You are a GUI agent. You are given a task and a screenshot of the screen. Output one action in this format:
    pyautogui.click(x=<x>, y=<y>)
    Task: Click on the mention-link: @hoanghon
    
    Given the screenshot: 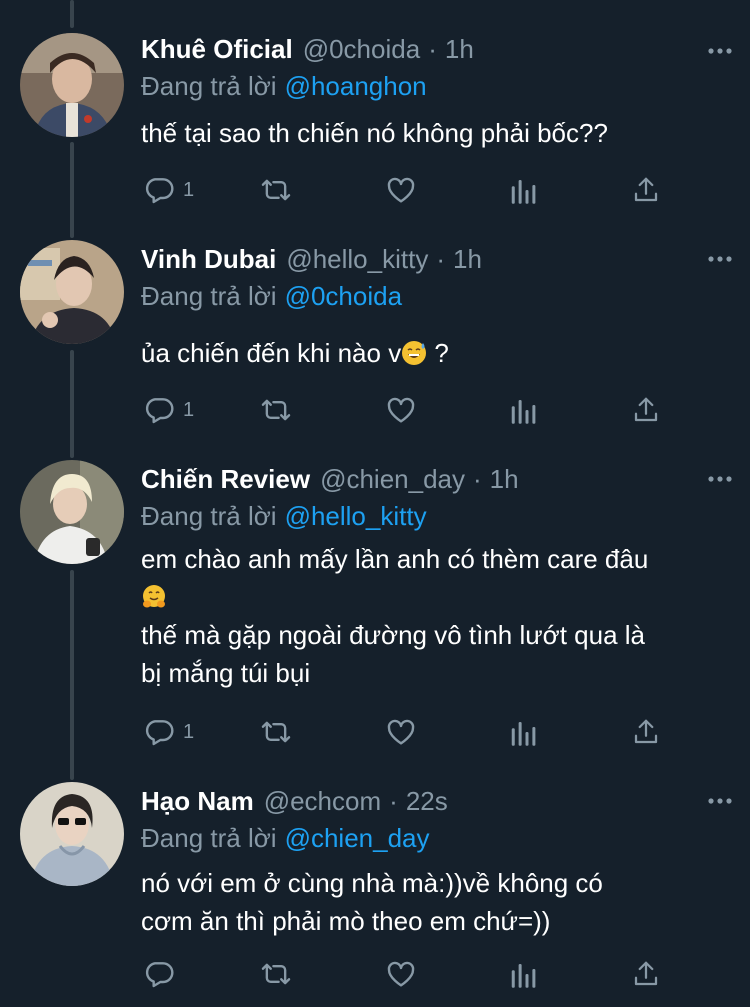 What is the action you would take?
    pyautogui.click(x=356, y=86)
    